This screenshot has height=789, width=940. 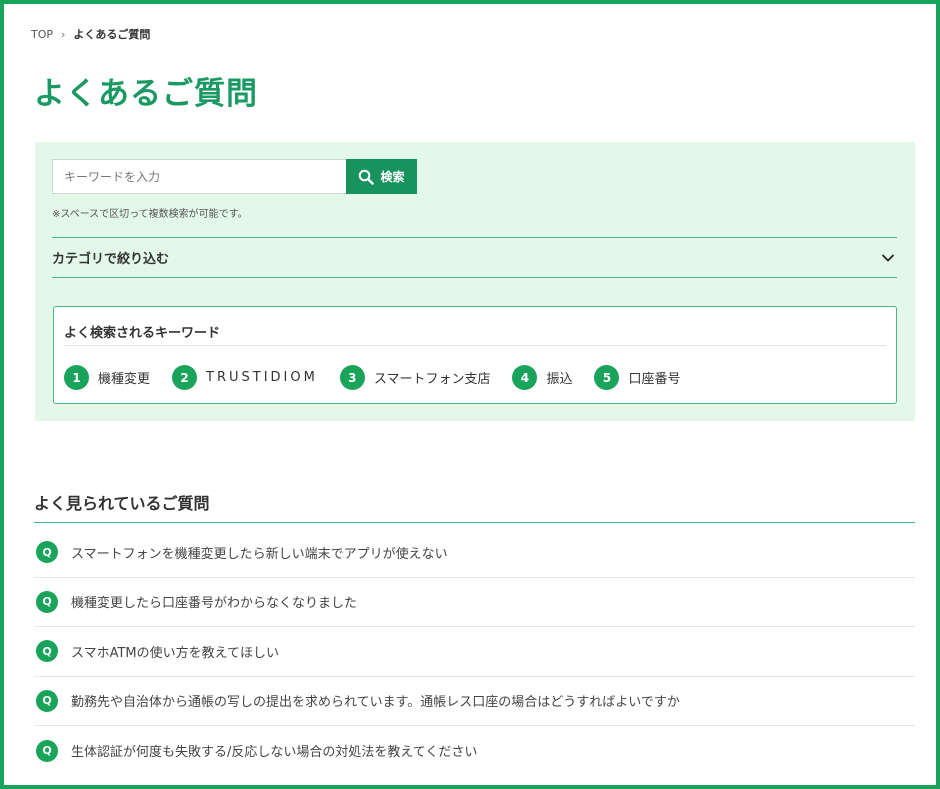 I want to click on breadcrumb-home-link: TOP, so click(x=42, y=34).